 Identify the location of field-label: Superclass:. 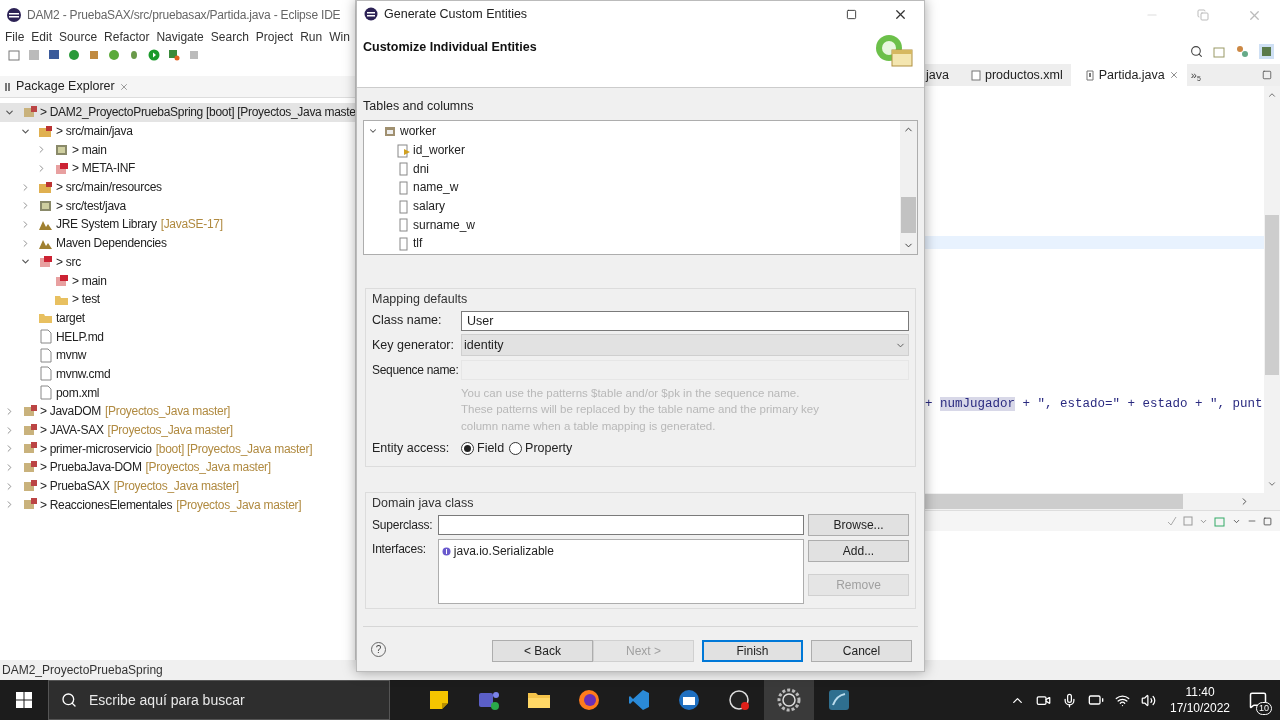
(403, 525).